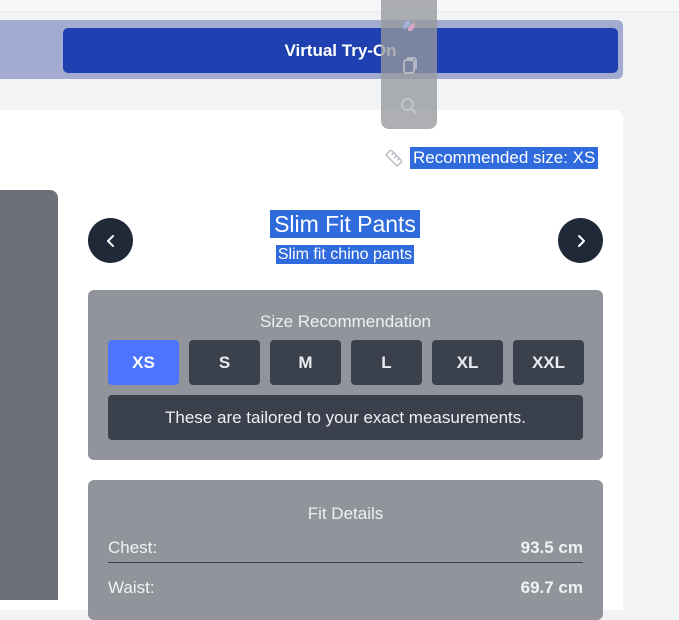 The image size is (679, 620). Describe the element at coordinates (345, 254) in the screenshot. I see `product-subtitle: Slim fit chino pants` at that location.